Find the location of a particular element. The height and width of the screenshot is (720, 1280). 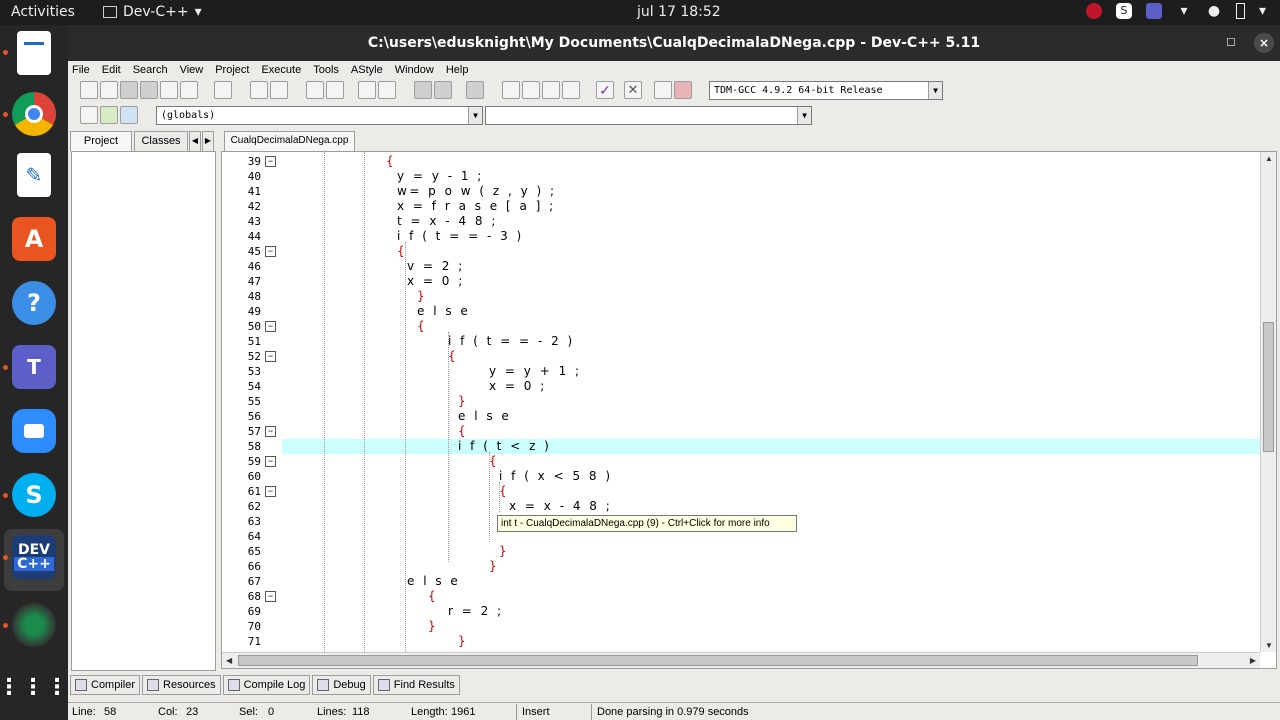

skype-icon: S is located at coordinates (34, 495).